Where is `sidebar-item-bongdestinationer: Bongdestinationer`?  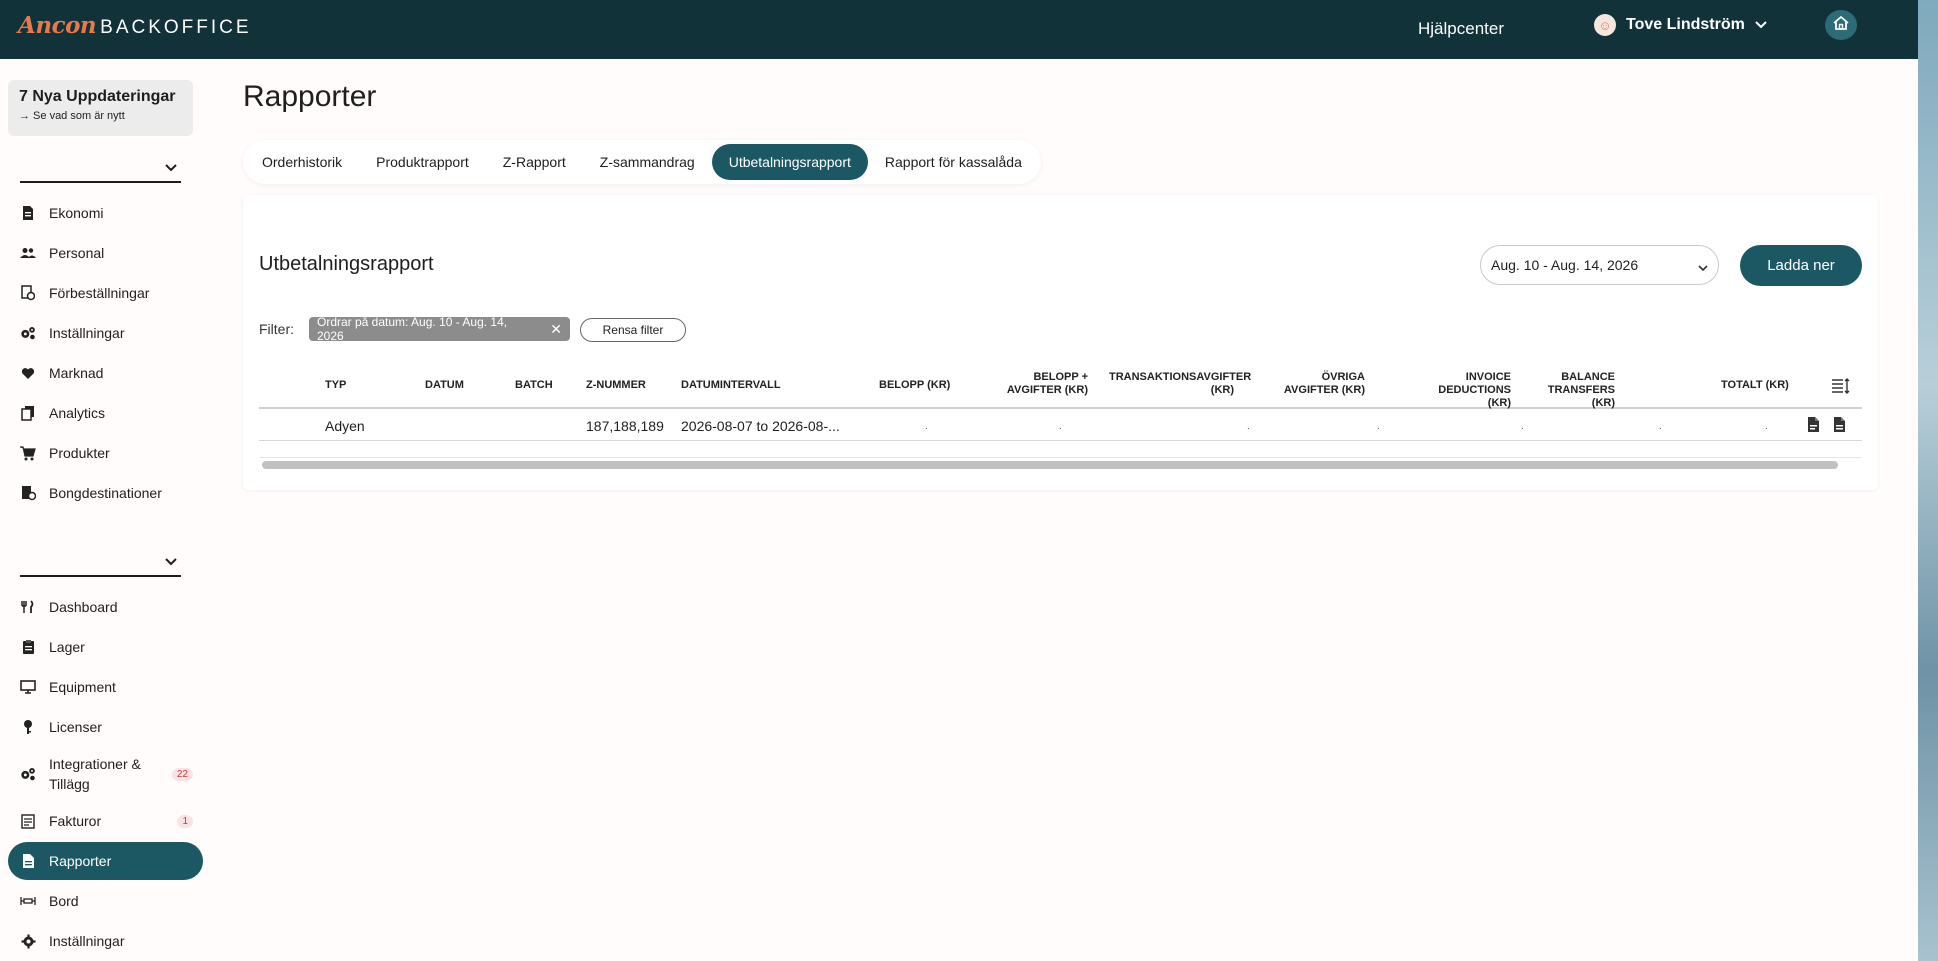
sidebar-item-bongdestinationer: Bongdestinationer is located at coordinates (105, 493).